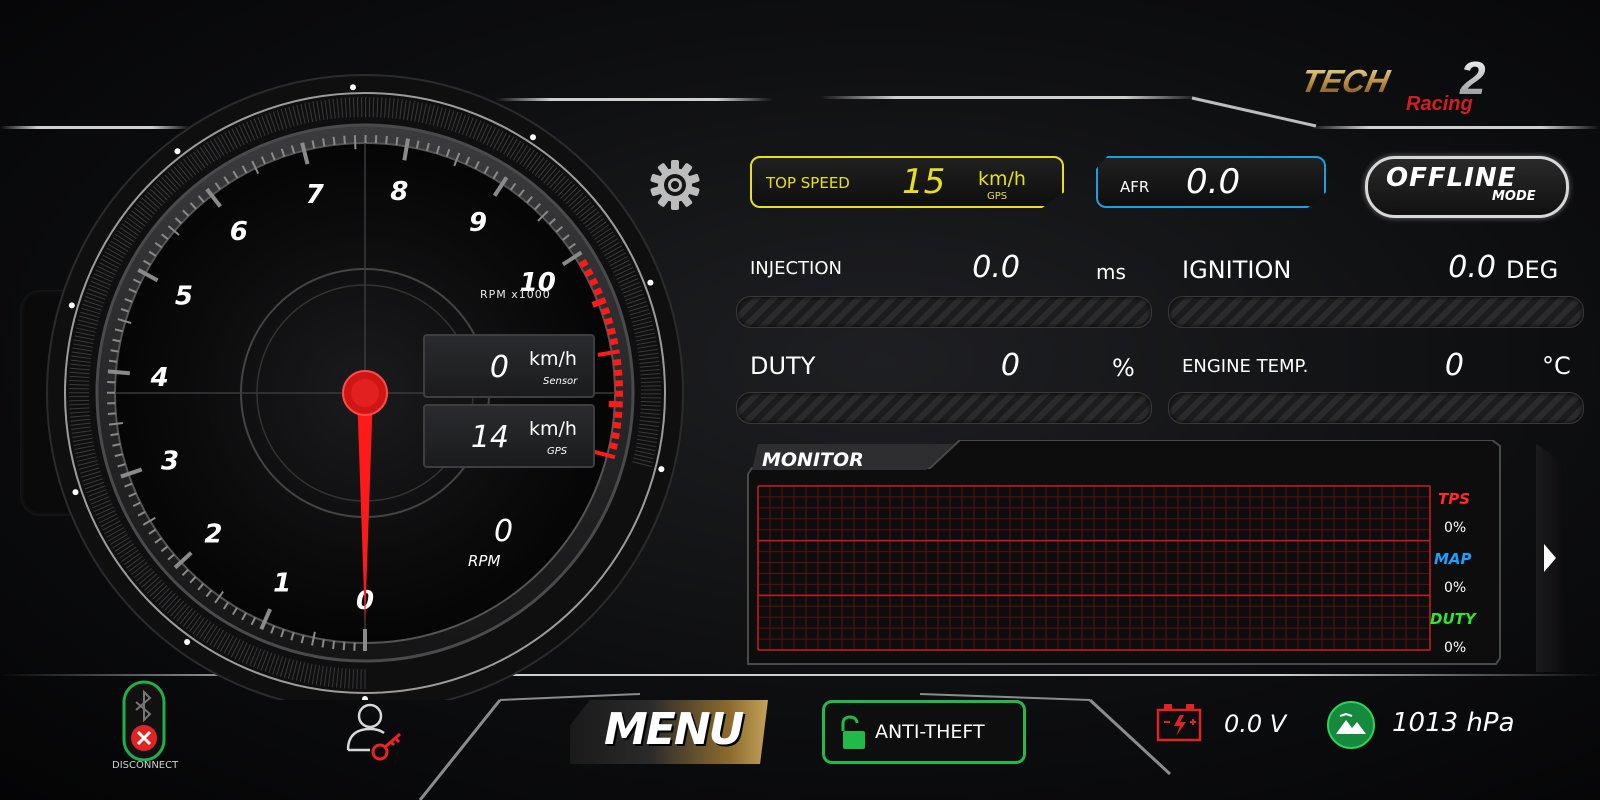 The height and width of the screenshot is (800, 1600). What do you see at coordinates (213, 534) in the screenshot?
I see `gauge-tick-label: 2` at bounding box center [213, 534].